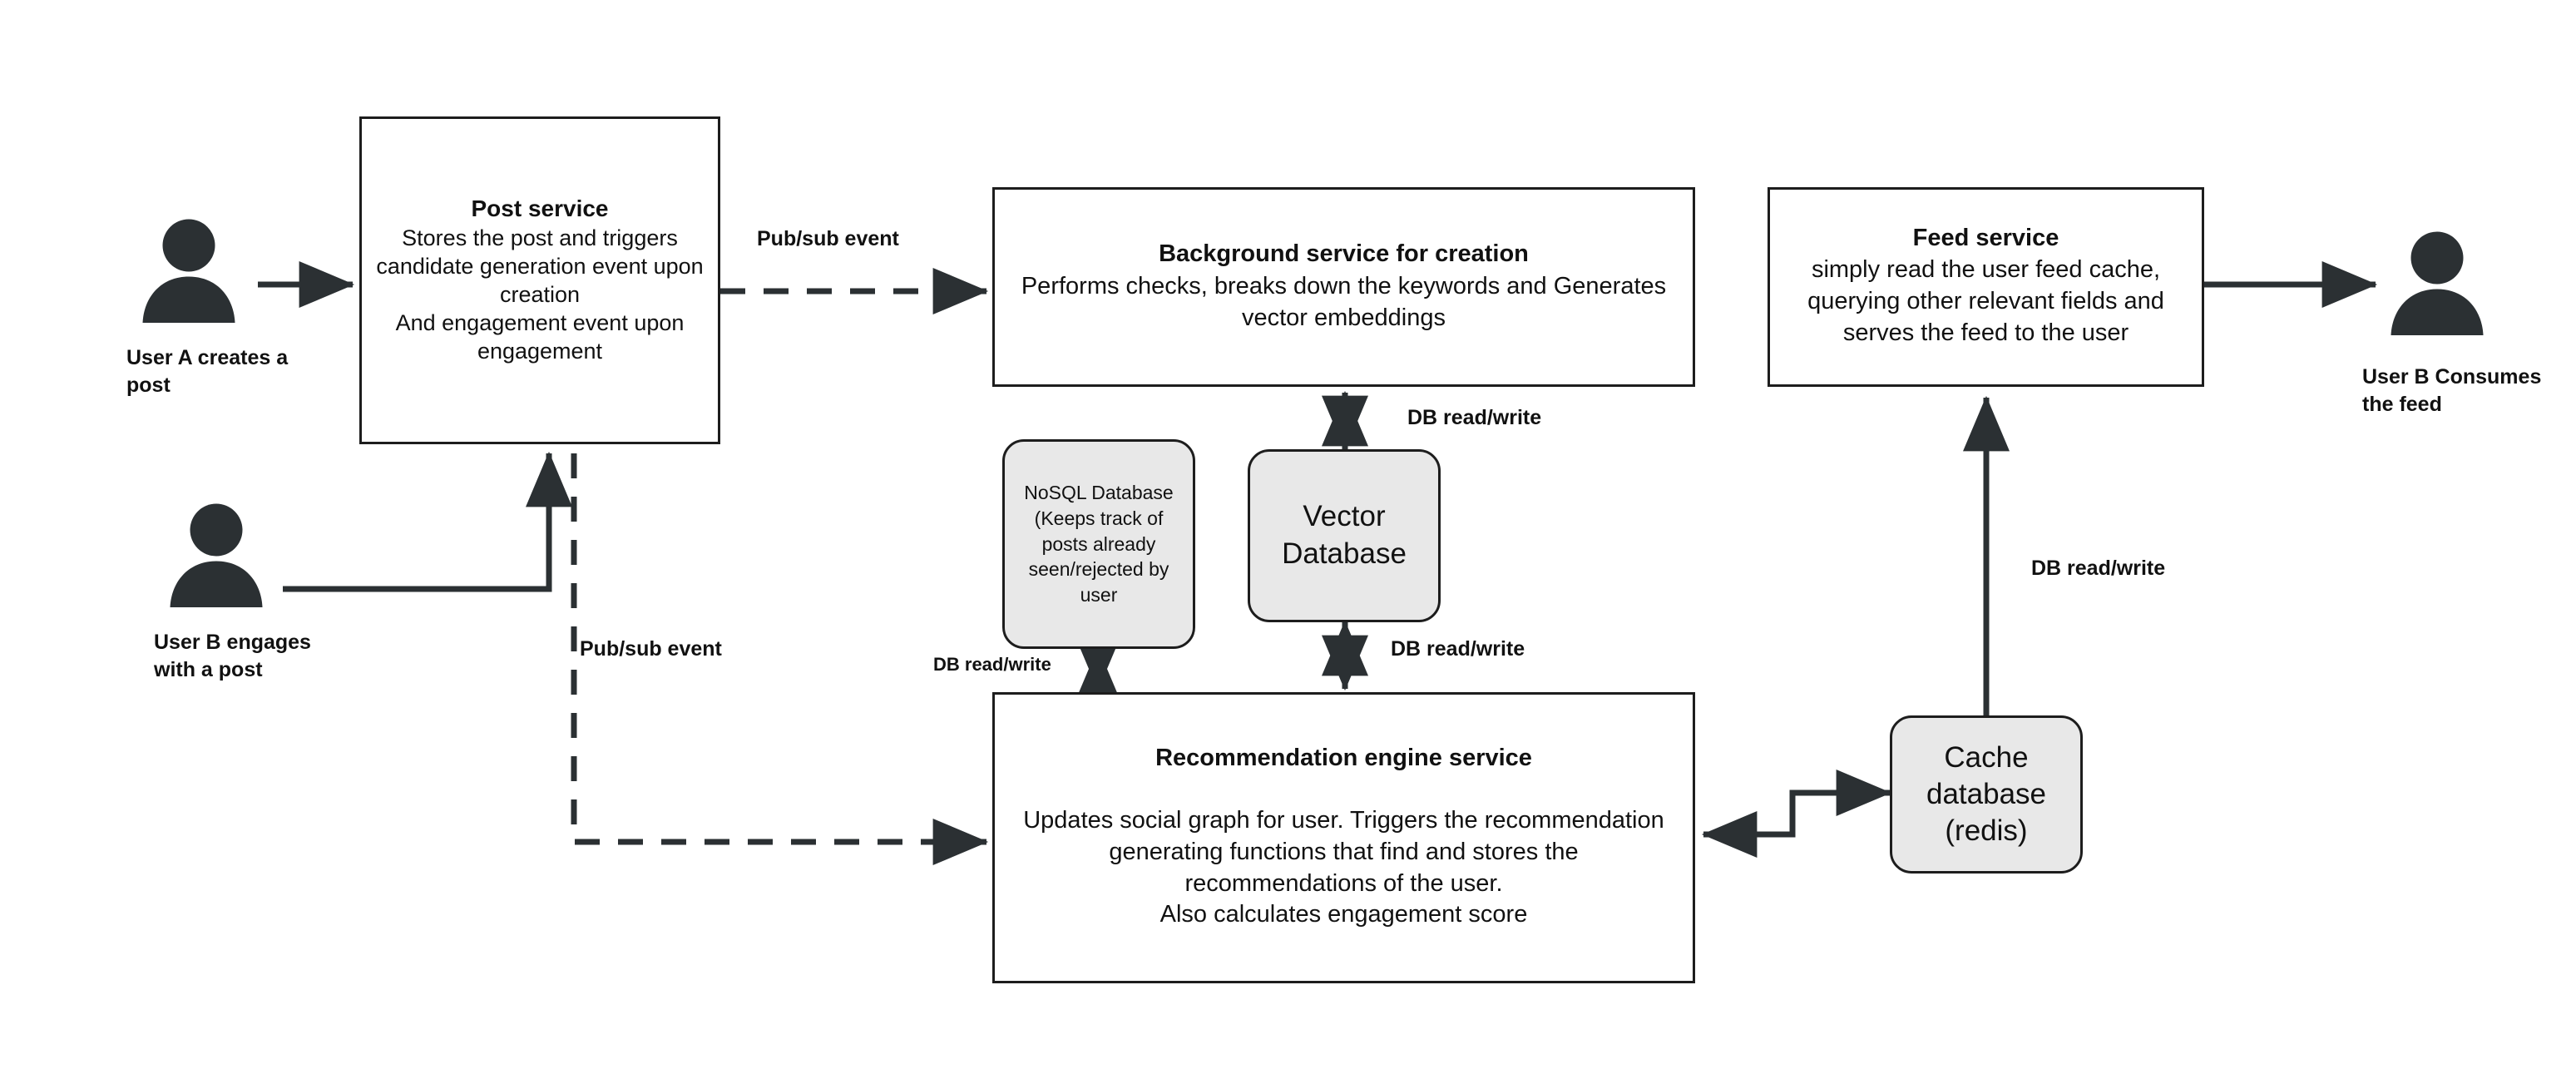 The height and width of the screenshot is (1074, 2576). Describe the element at coordinates (207, 371) in the screenshot. I see `actor-user-a-label: User A creates a post` at that location.